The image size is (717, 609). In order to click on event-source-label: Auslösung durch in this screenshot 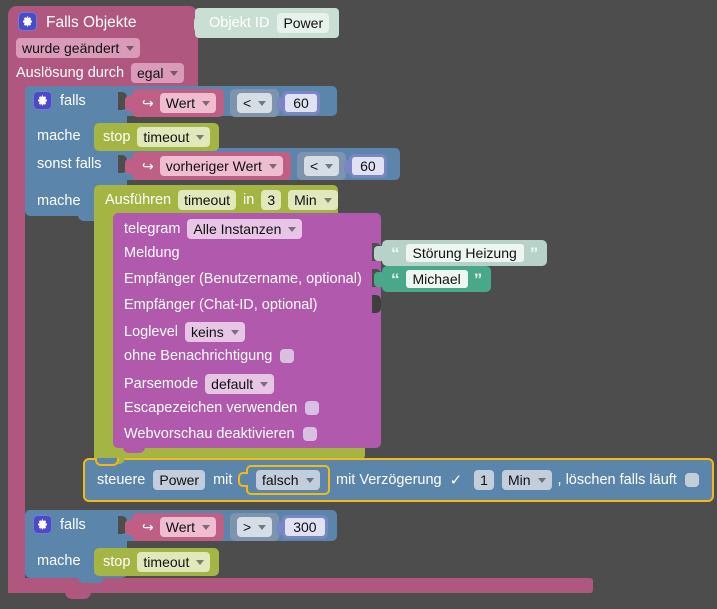, I will do `click(70, 73)`.